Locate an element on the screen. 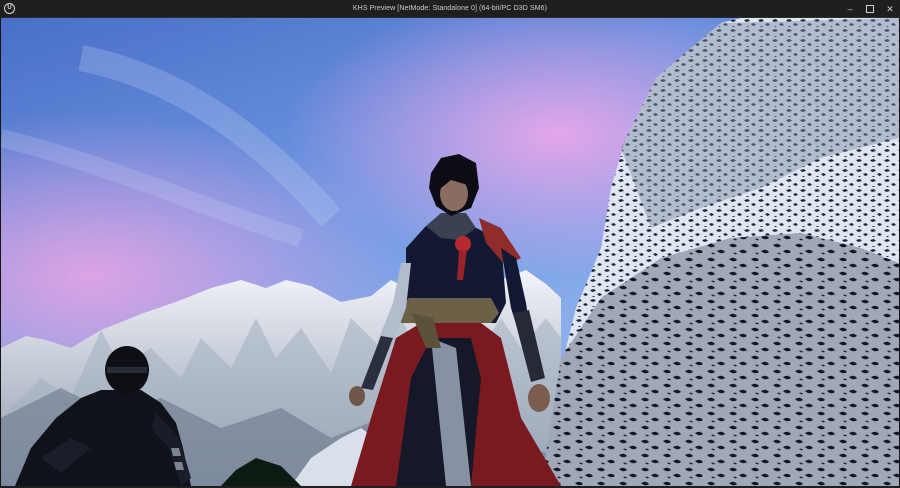 This screenshot has width=900, height=488. close-icon: ✕ is located at coordinates (890, 9).